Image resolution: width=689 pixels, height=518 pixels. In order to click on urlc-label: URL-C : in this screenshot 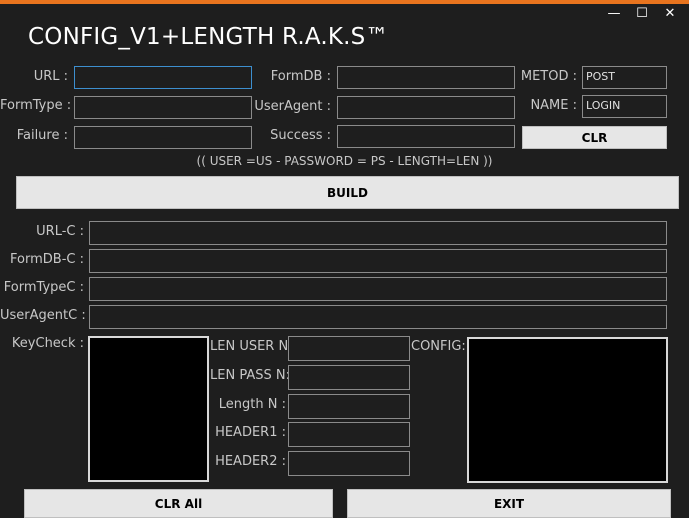, I will do `click(60, 231)`.